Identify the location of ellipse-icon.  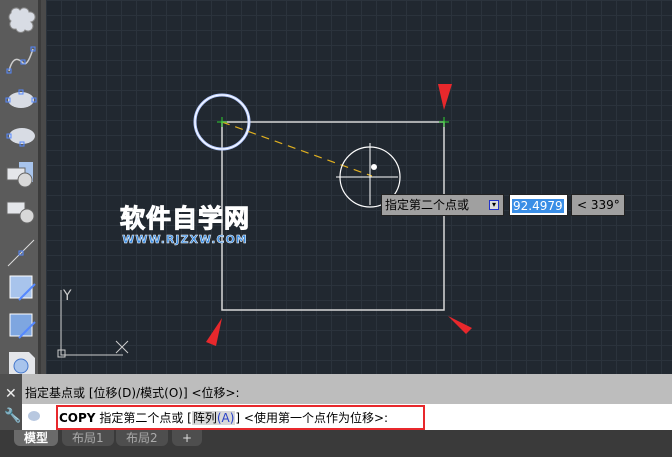
(21, 100).